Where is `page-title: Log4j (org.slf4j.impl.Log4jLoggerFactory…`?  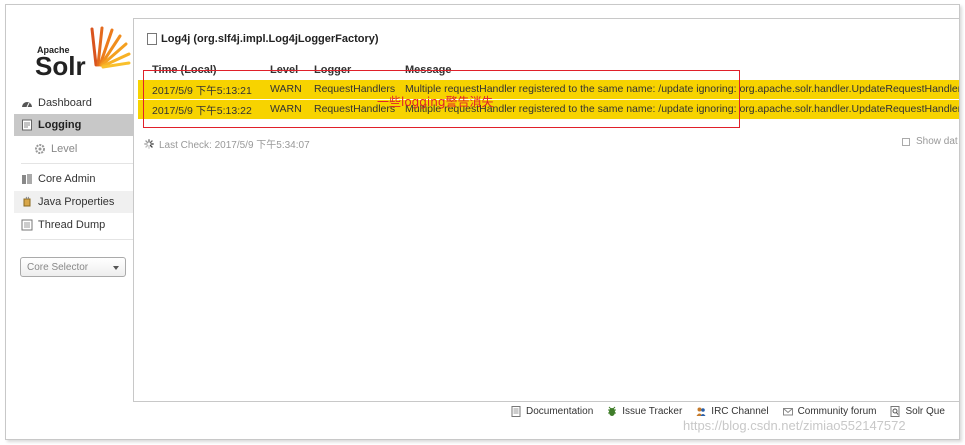
page-title: Log4j (org.slf4j.impl.Log4jLoggerFactory… is located at coordinates (263, 39).